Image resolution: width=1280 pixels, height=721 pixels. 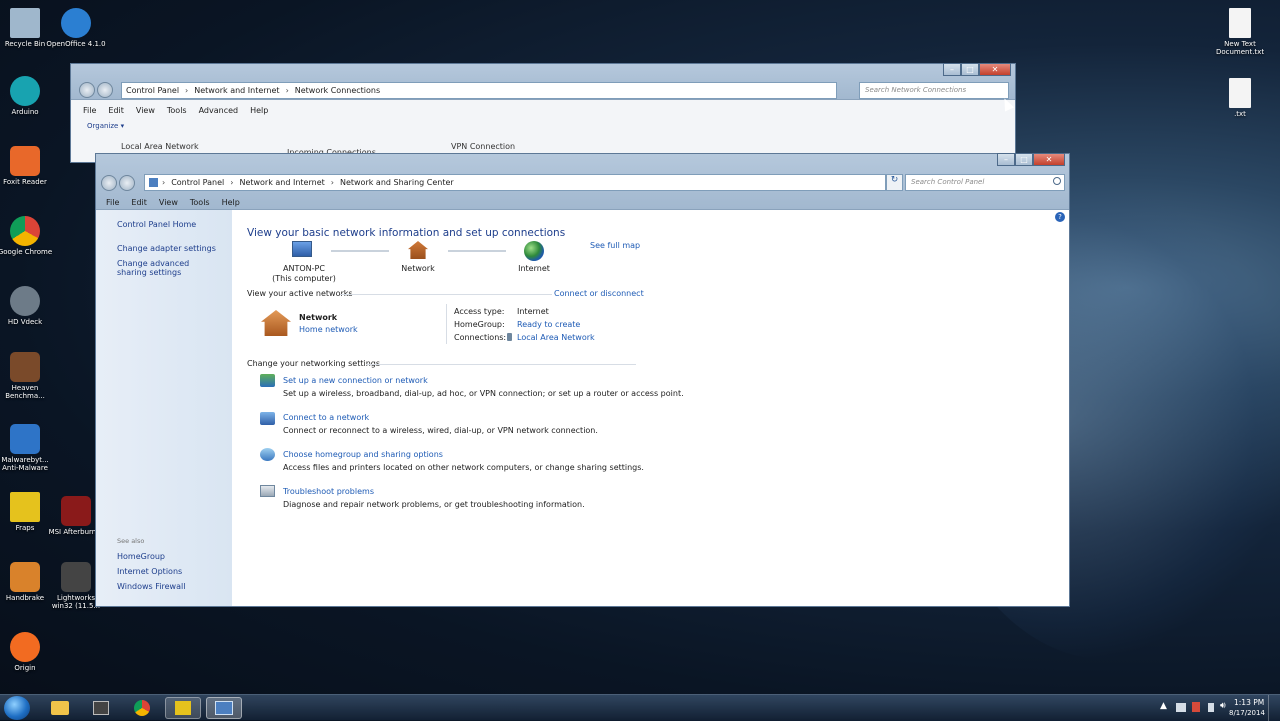 What do you see at coordinates (615, 245) in the screenshot?
I see `see-full-map-link: See full map` at bounding box center [615, 245].